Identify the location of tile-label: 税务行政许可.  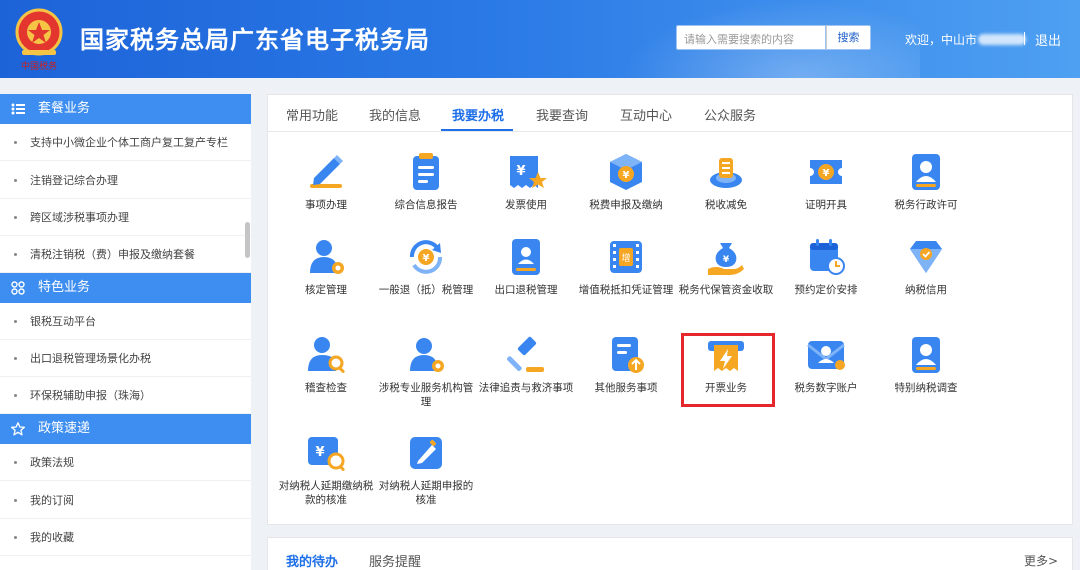
(926, 205).